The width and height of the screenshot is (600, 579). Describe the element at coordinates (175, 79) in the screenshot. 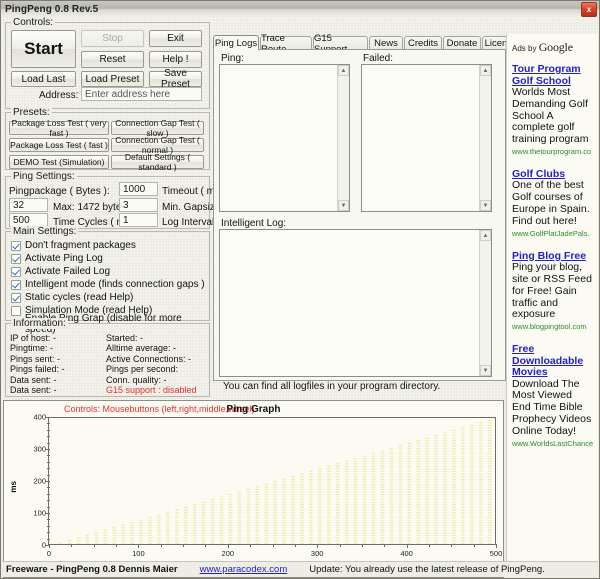

I see `save-preset-button: Save Preset` at that location.